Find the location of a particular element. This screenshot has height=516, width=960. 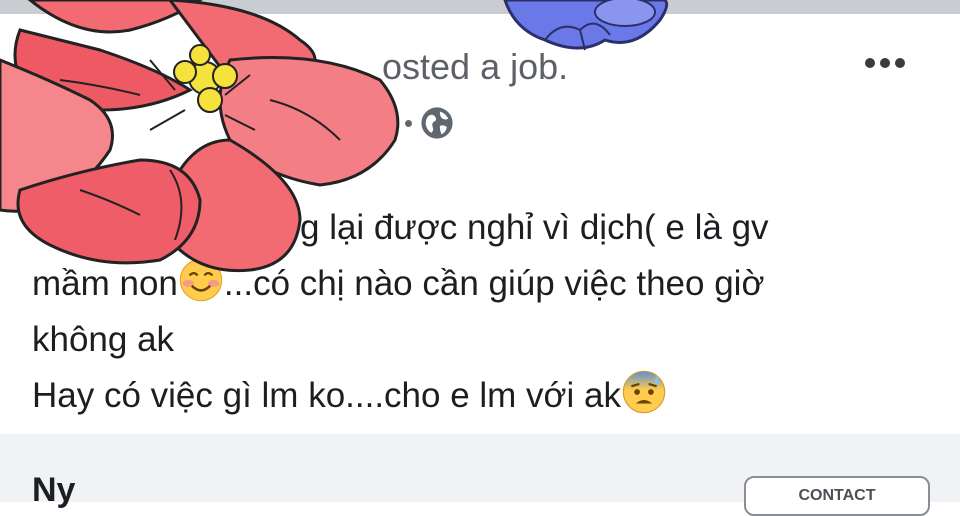

anxious-face-icon is located at coordinates (644, 392).